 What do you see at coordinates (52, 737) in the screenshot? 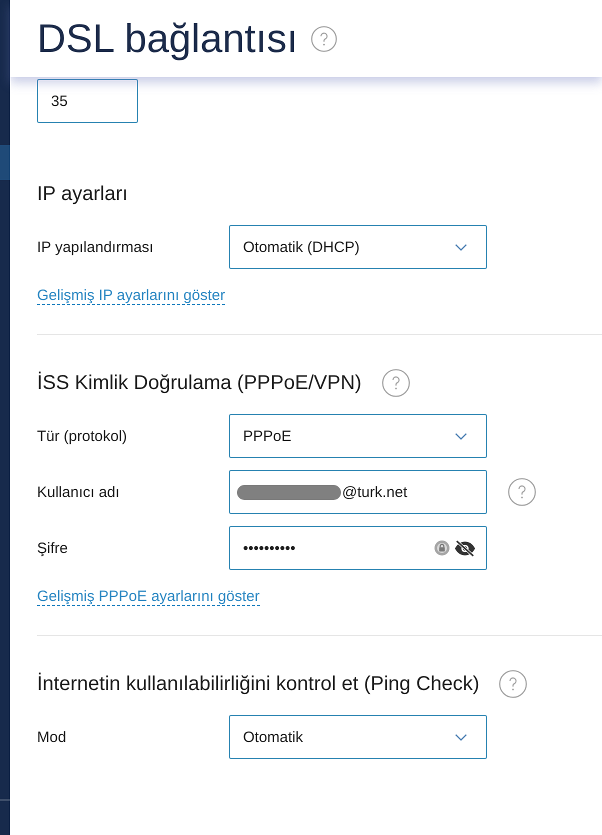
I see `field-label: Mod` at bounding box center [52, 737].